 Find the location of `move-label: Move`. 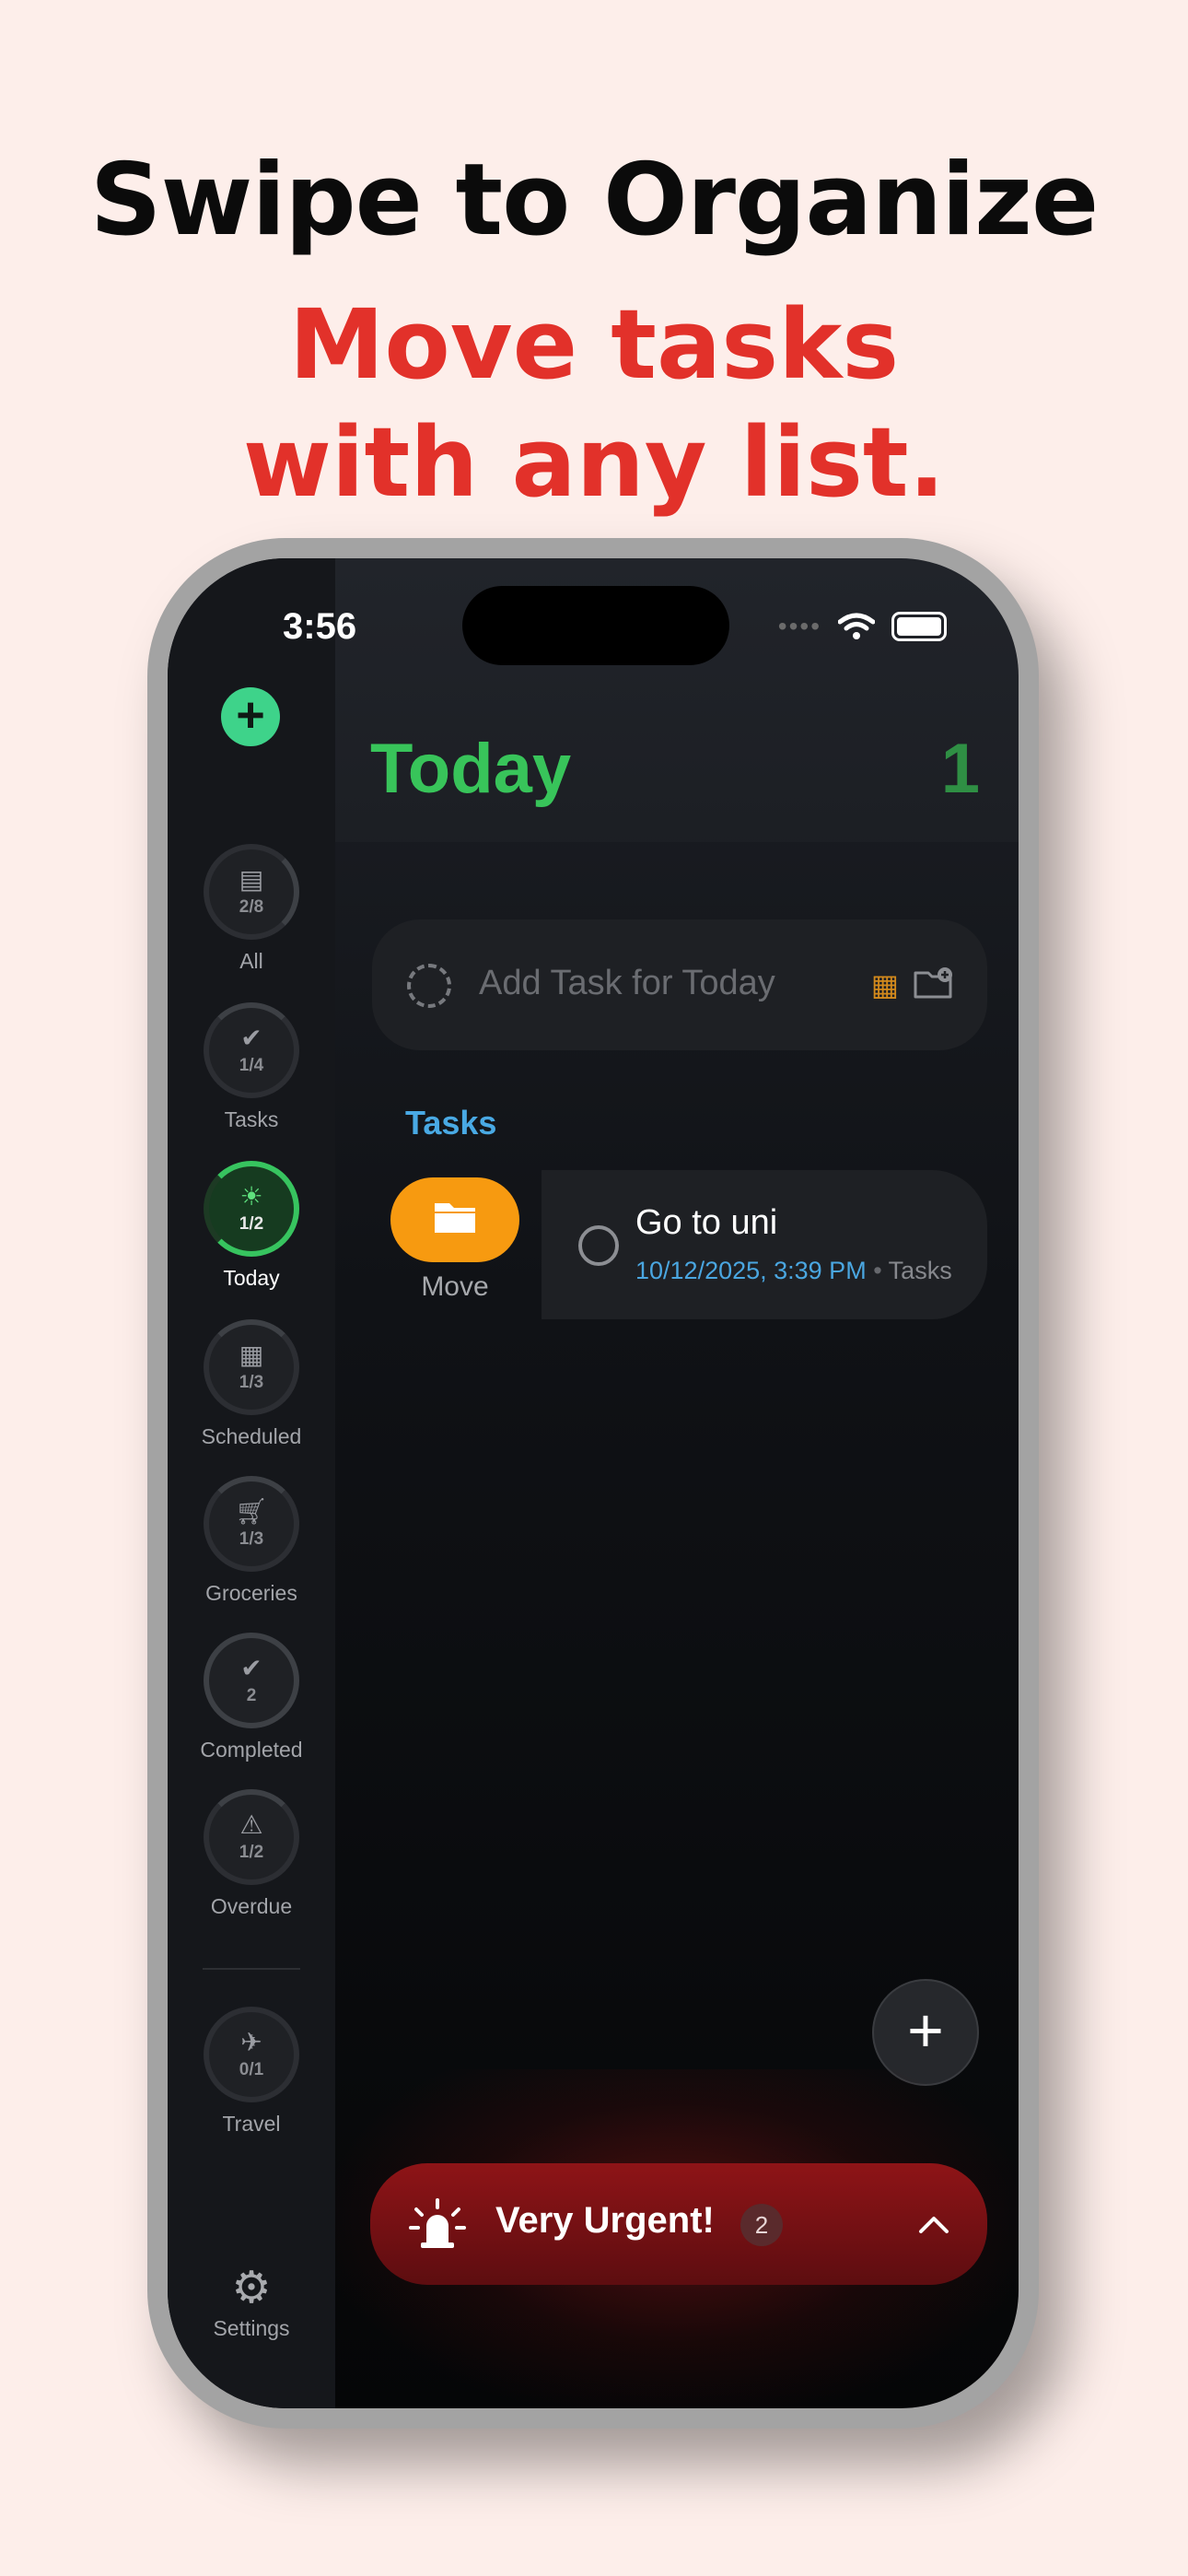

move-label: Move is located at coordinates (455, 1286).